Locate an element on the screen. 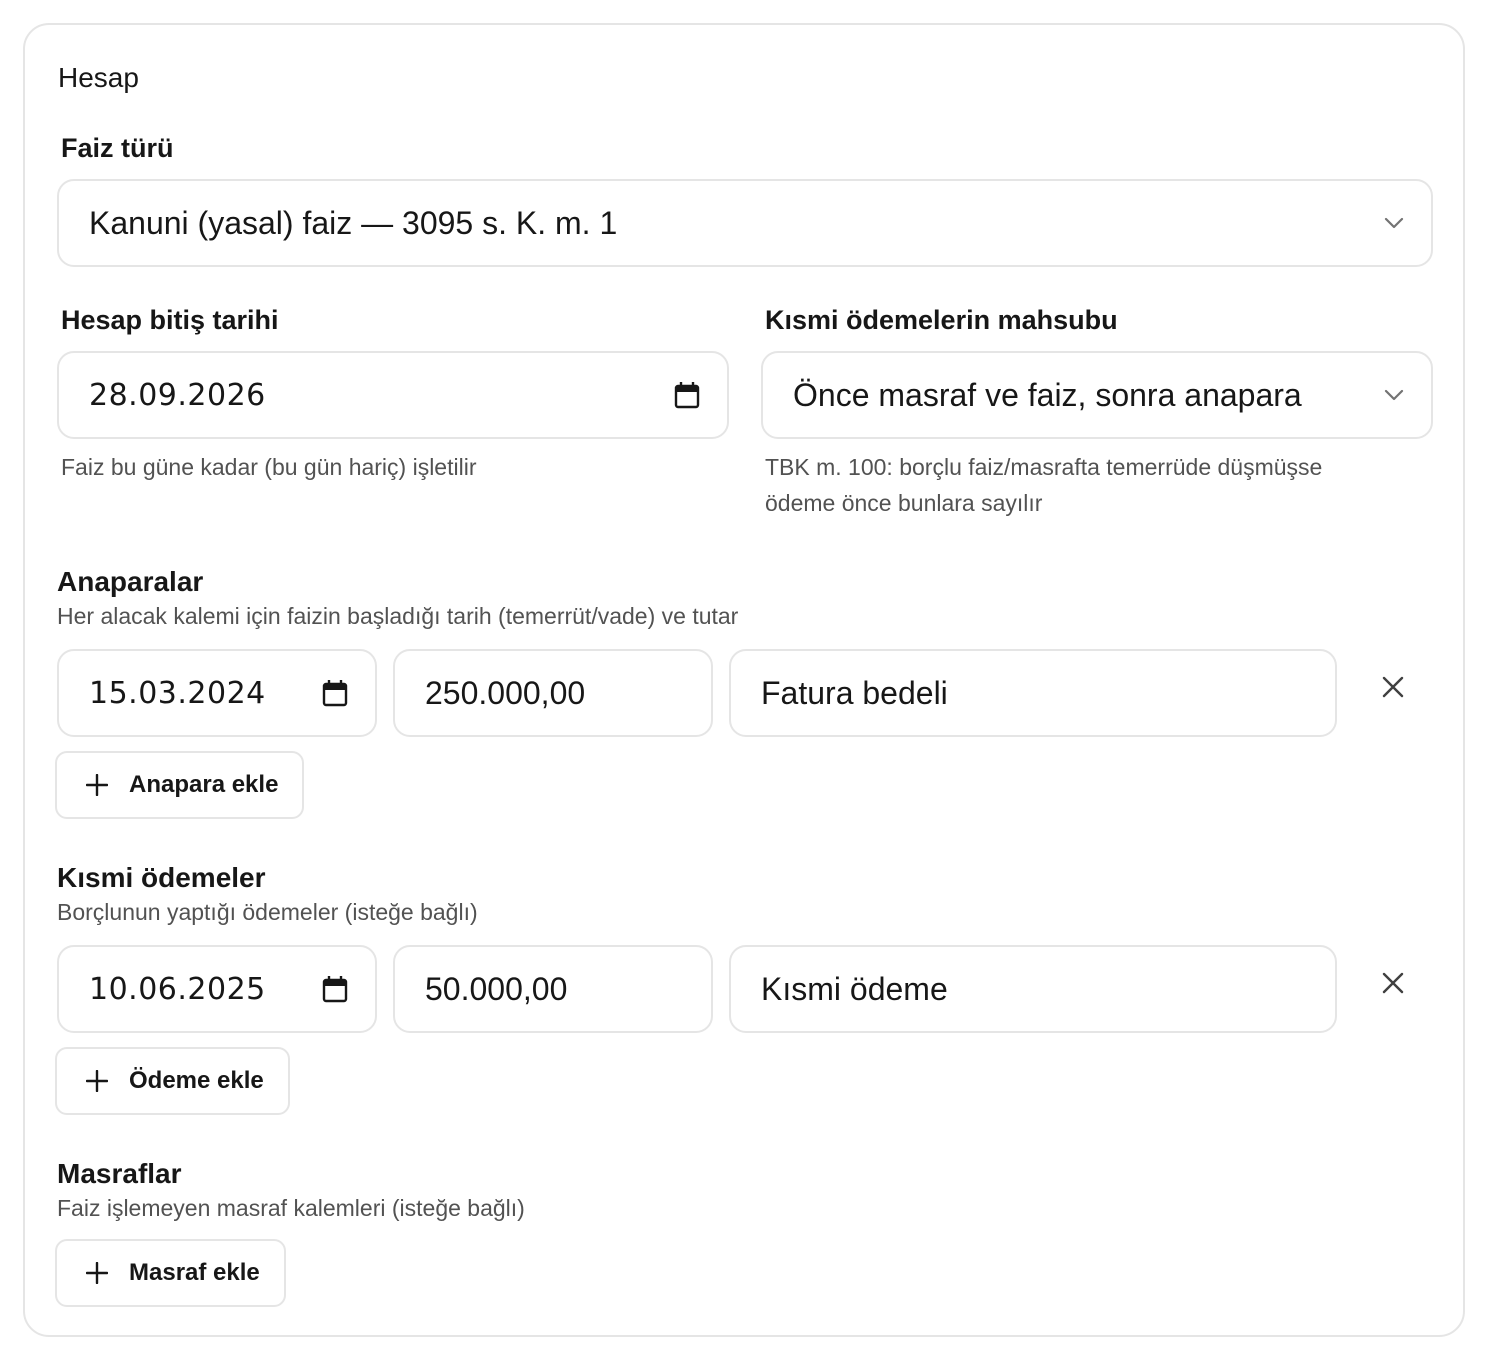 This screenshot has height=1362, width=1488. offset-value: Önce masraf ve faiz, sonra anapara is located at coordinates (1047, 394).